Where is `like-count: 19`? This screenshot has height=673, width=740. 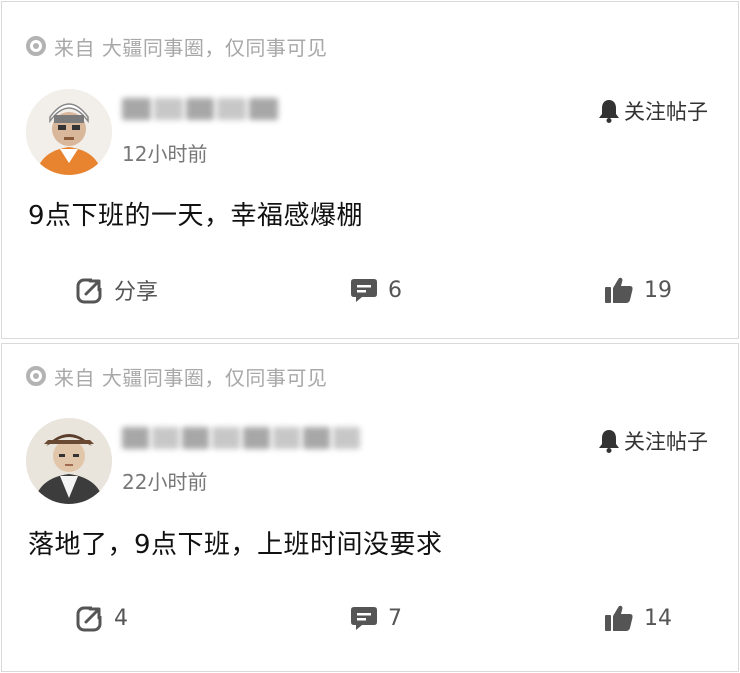
like-count: 19 is located at coordinates (658, 290).